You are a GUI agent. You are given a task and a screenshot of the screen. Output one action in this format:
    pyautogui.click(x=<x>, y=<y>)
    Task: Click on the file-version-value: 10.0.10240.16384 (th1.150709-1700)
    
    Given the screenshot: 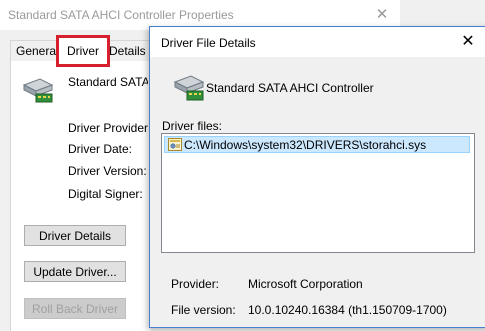 What is the action you would take?
    pyautogui.click(x=347, y=310)
    